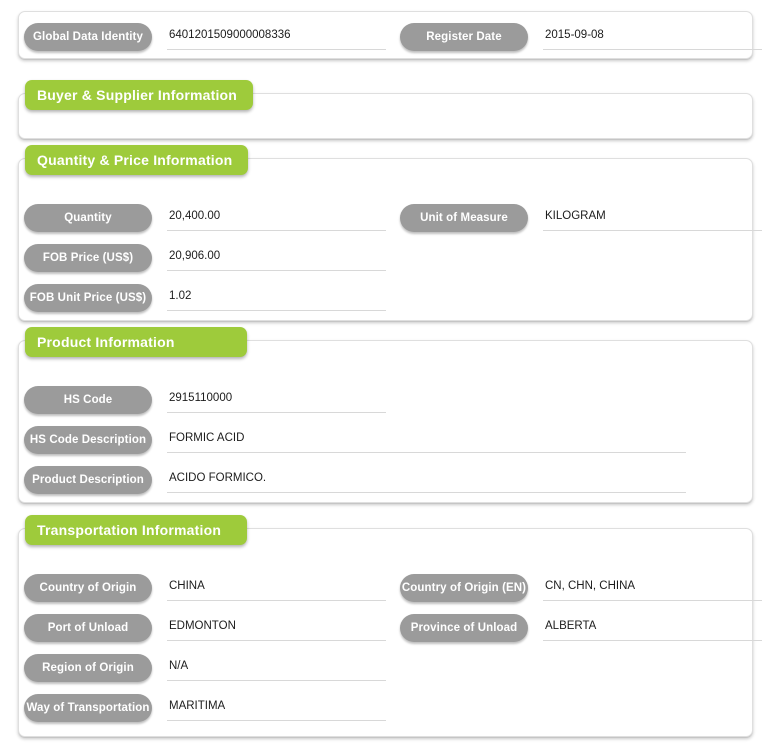  What do you see at coordinates (652, 217) in the screenshot?
I see `field-value: KILOGRAM` at bounding box center [652, 217].